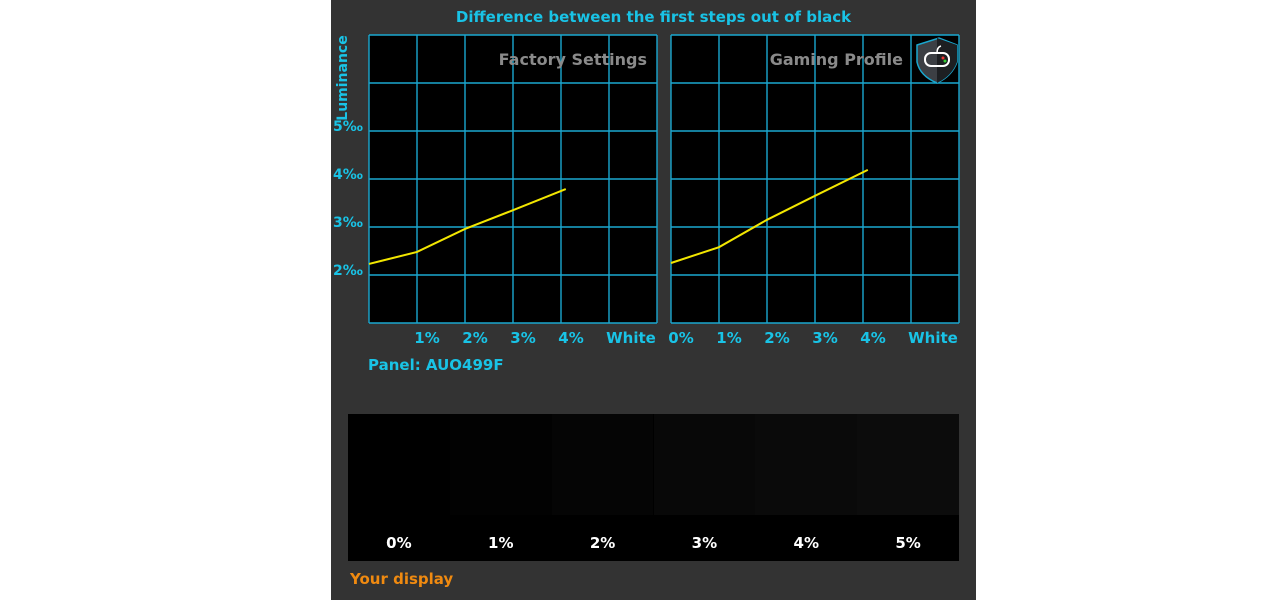 The height and width of the screenshot is (600, 1280). I want to click on swatch-label: 4%, so click(806, 543).